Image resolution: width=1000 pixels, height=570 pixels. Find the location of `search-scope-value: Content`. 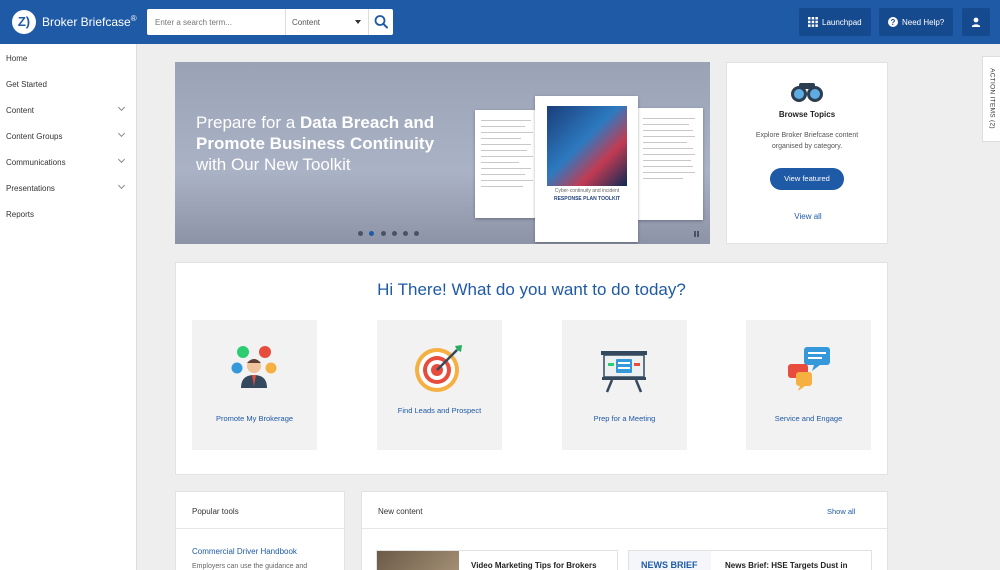

search-scope-value: Content is located at coordinates (306, 22).